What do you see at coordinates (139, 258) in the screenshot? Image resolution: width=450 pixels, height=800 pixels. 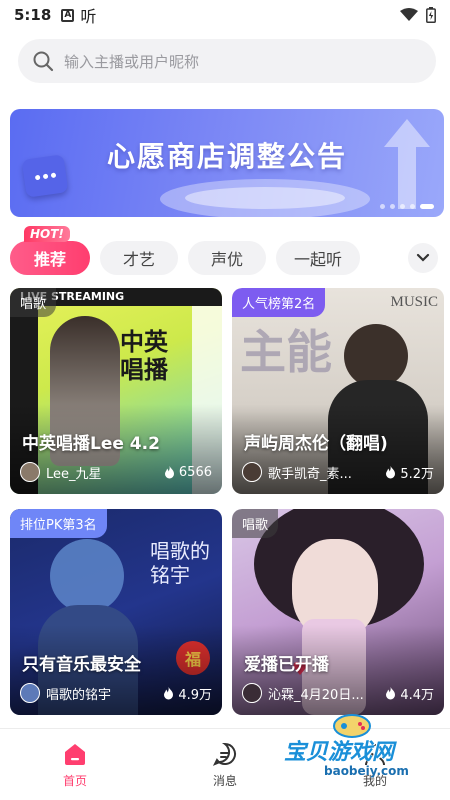 I see `tab-talent: 才艺` at bounding box center [139, 258].